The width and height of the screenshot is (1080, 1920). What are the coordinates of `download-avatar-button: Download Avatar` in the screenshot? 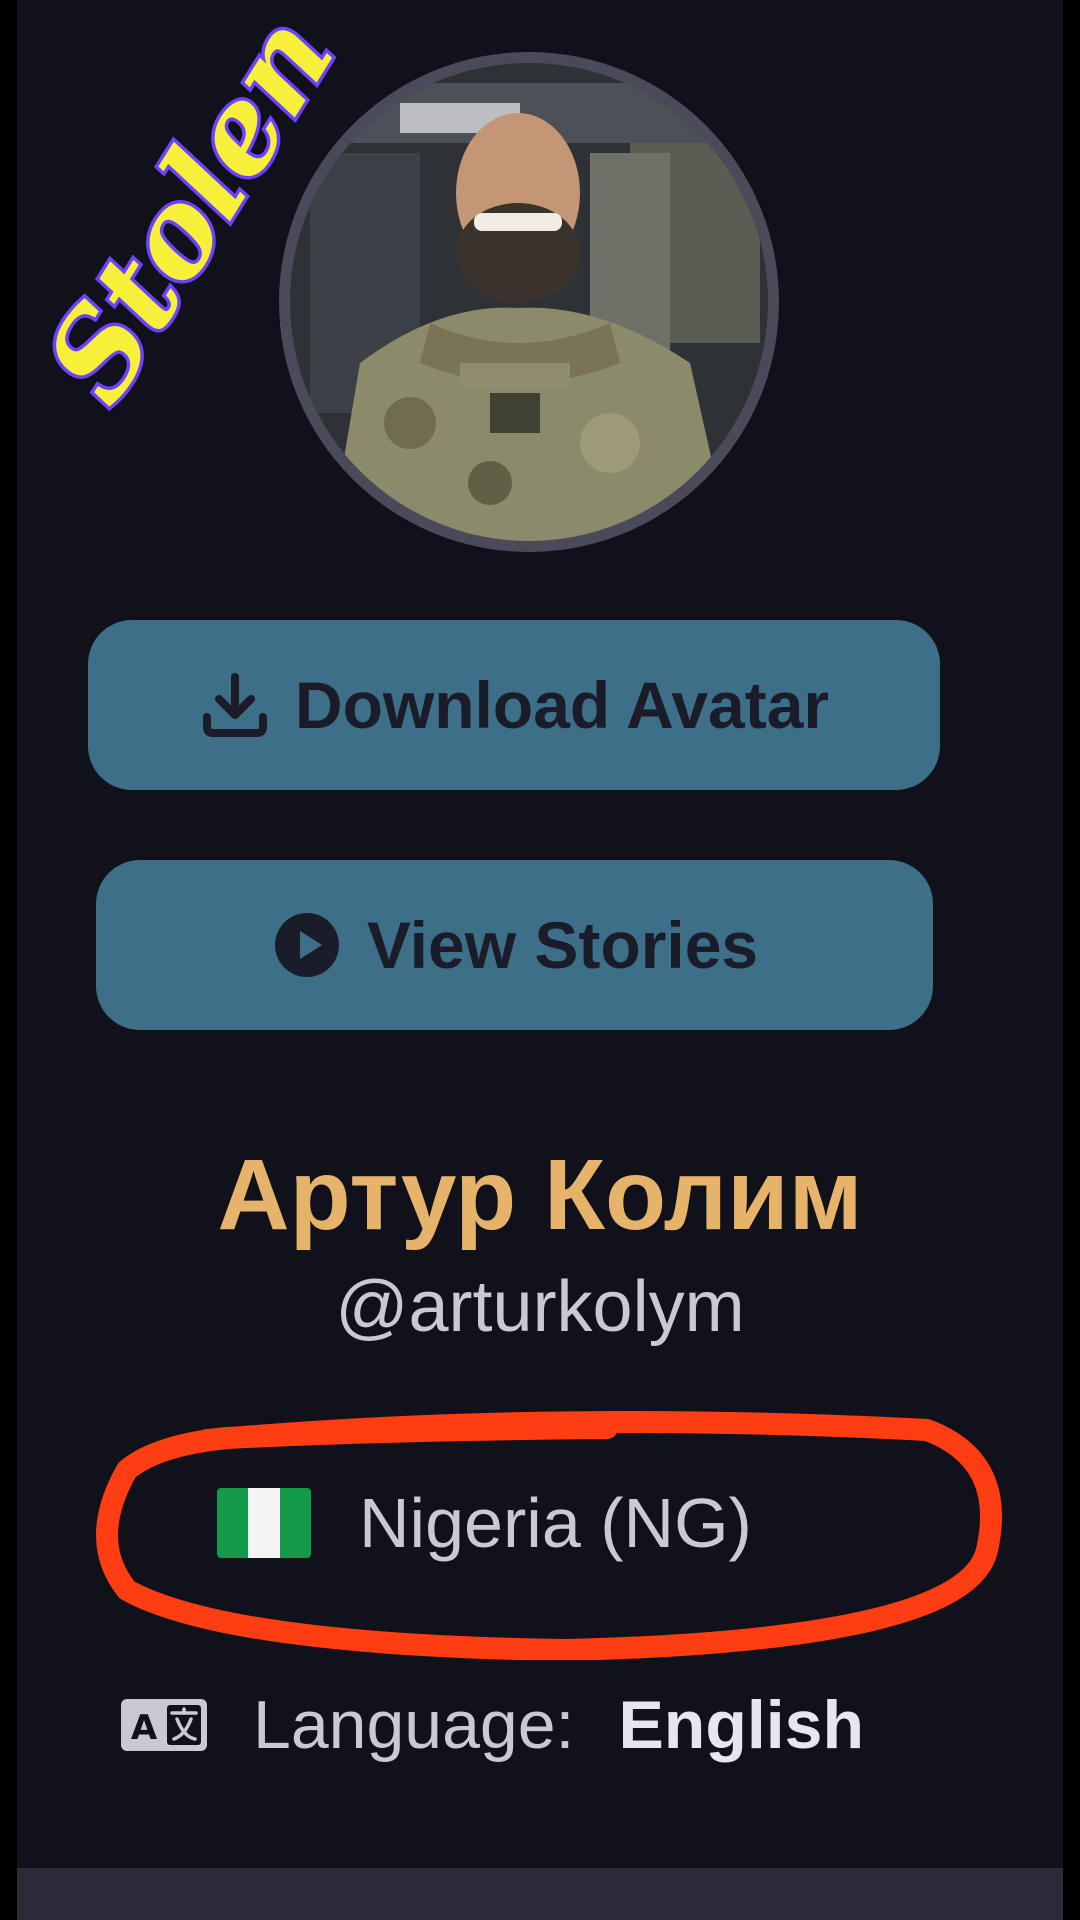 It's located at (514, 705).